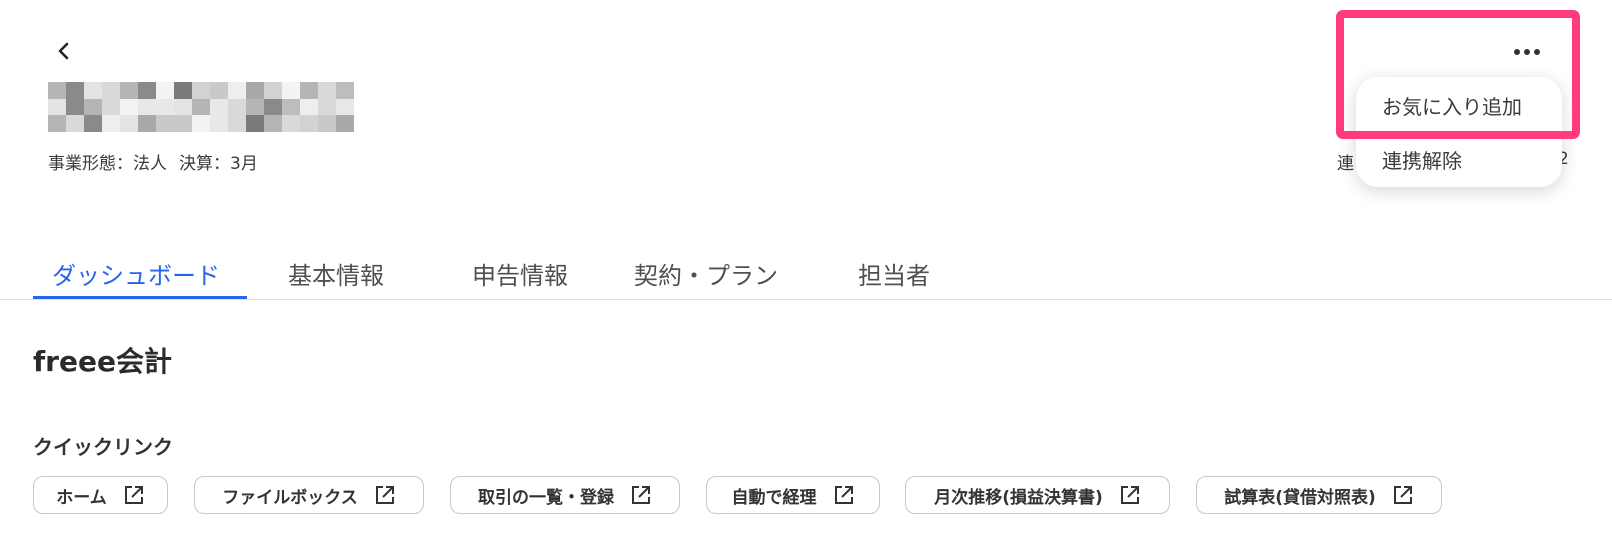  I want to click on settlement-month: 決算：3月, so click(218, 164).